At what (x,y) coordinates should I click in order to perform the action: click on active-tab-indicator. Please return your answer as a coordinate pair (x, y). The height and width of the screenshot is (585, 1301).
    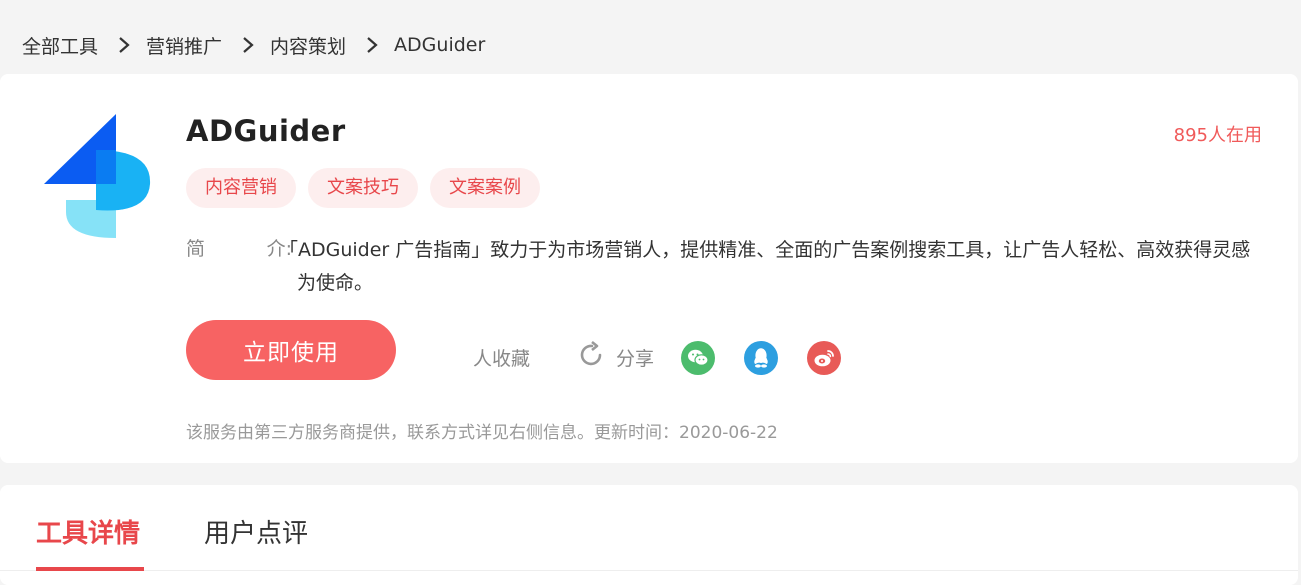
    Looking at the image, I should click on (90, 569).